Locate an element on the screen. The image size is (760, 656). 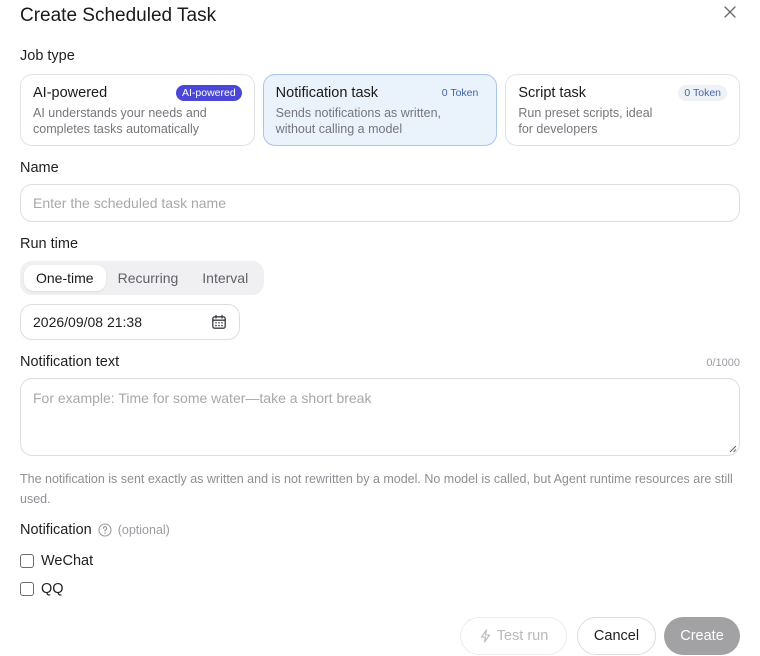
wechat-checkbox is located at coordinates (27, 561).